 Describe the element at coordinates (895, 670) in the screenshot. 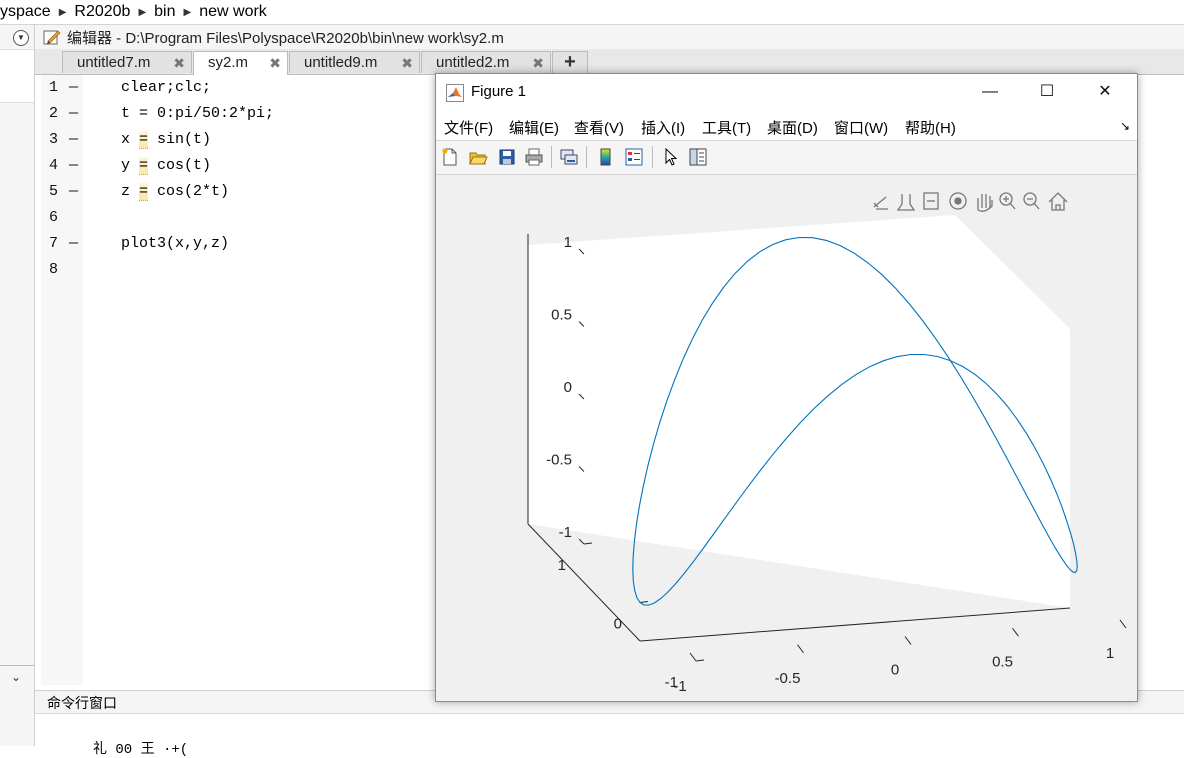

I see `x-tick-label: 0` at that location.